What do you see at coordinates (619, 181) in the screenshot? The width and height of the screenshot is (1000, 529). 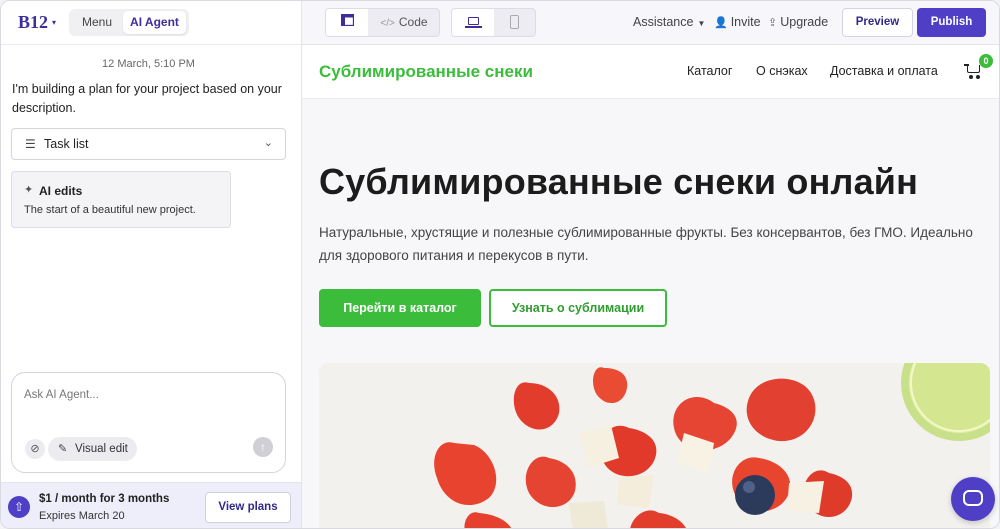 I see `hero-title: Сублимированные снеки онлайн` at bounding box center [619, 181].